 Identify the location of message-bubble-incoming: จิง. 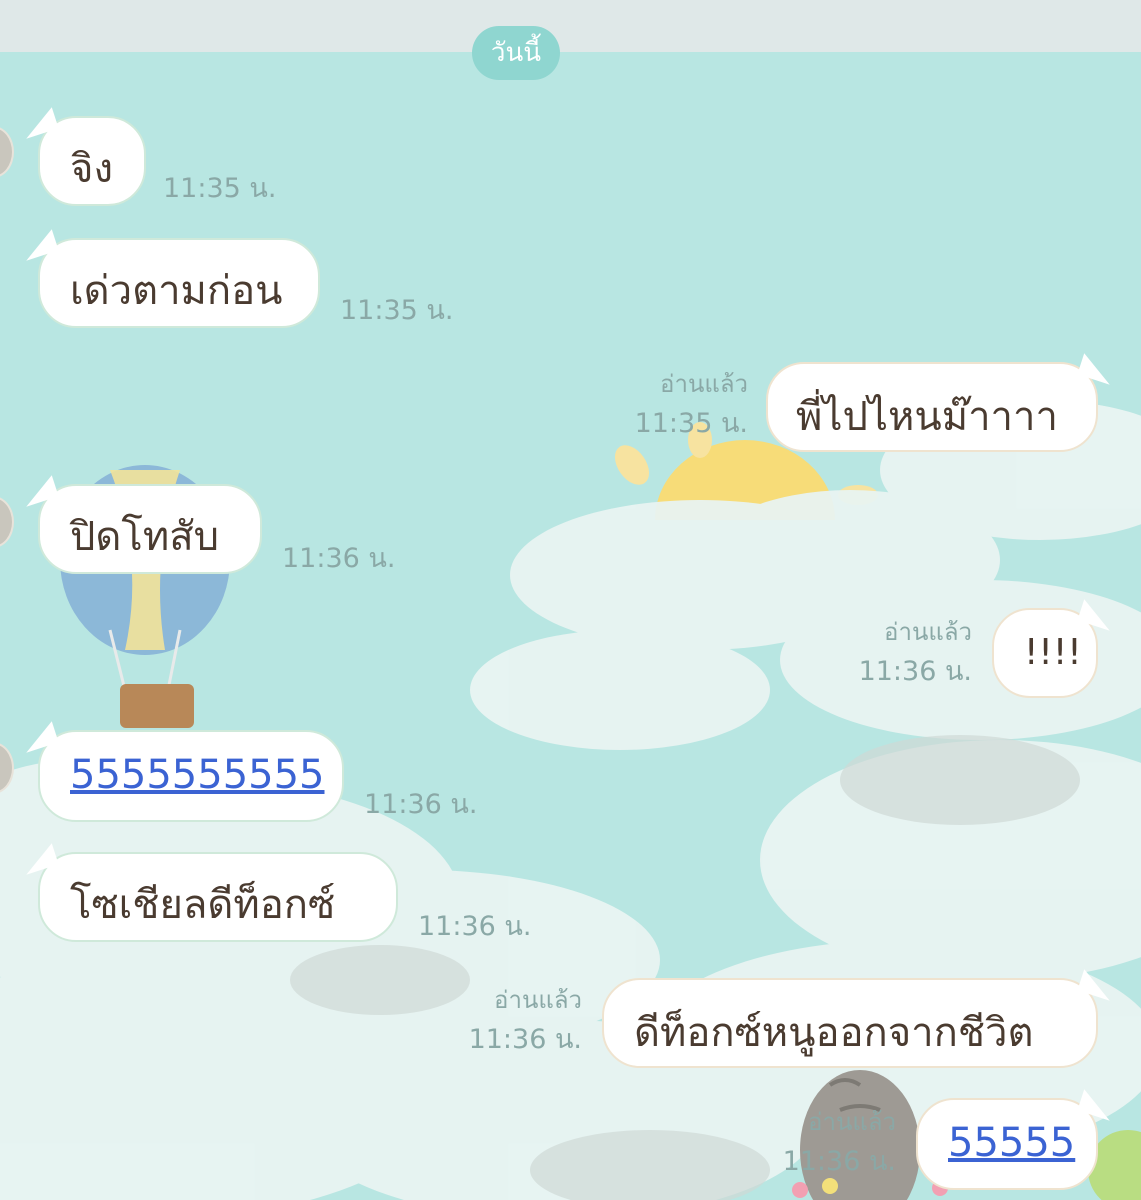
(92, 161).